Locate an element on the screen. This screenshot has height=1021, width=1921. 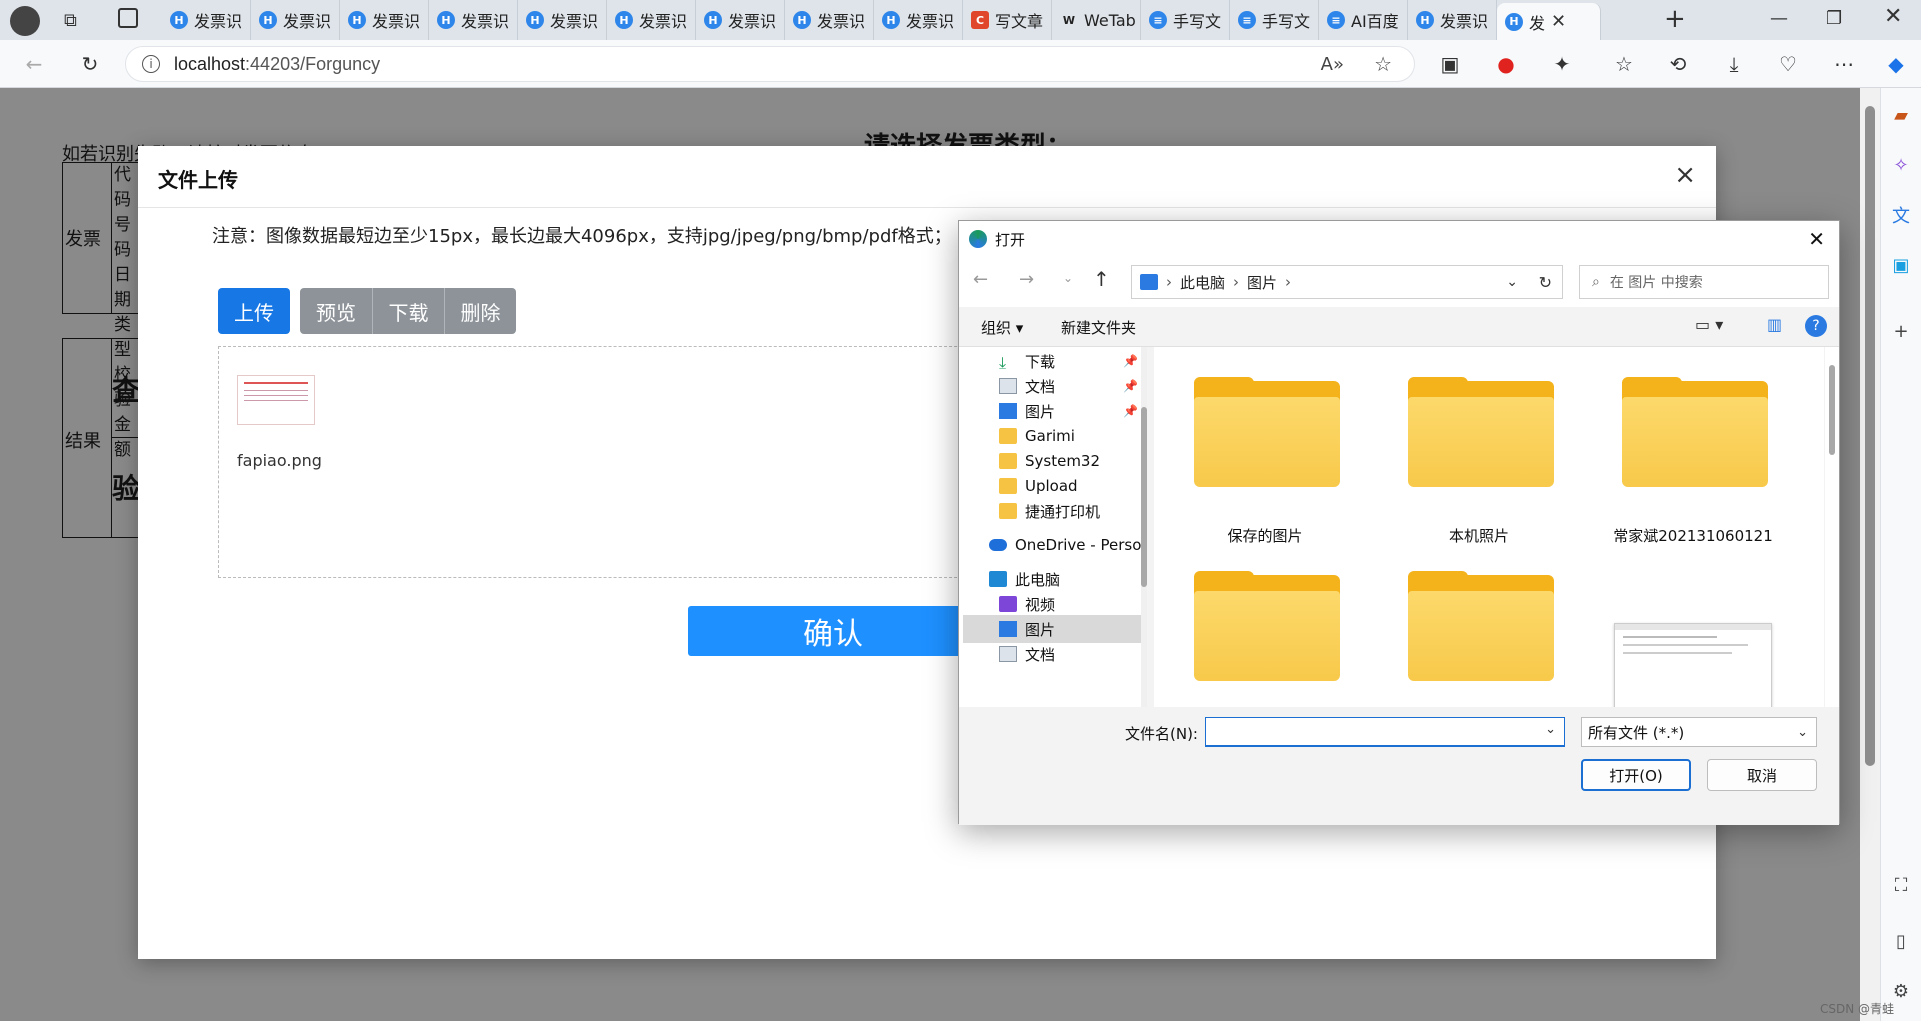
favorite-star-icon: ☆ is located at coordinates (1383, 64).